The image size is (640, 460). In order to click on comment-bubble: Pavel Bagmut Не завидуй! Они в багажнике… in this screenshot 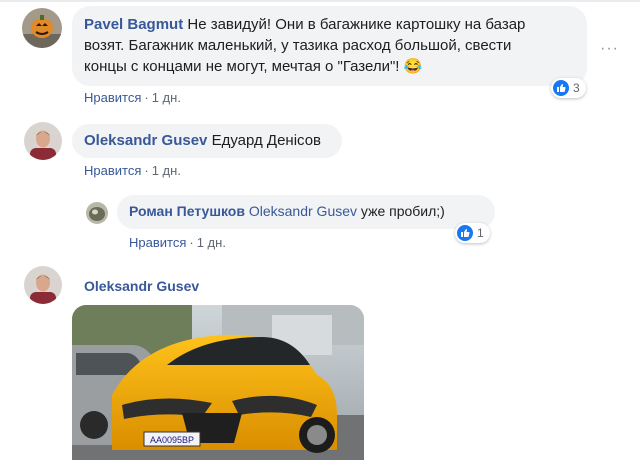, I will do `click(329, 46)`.